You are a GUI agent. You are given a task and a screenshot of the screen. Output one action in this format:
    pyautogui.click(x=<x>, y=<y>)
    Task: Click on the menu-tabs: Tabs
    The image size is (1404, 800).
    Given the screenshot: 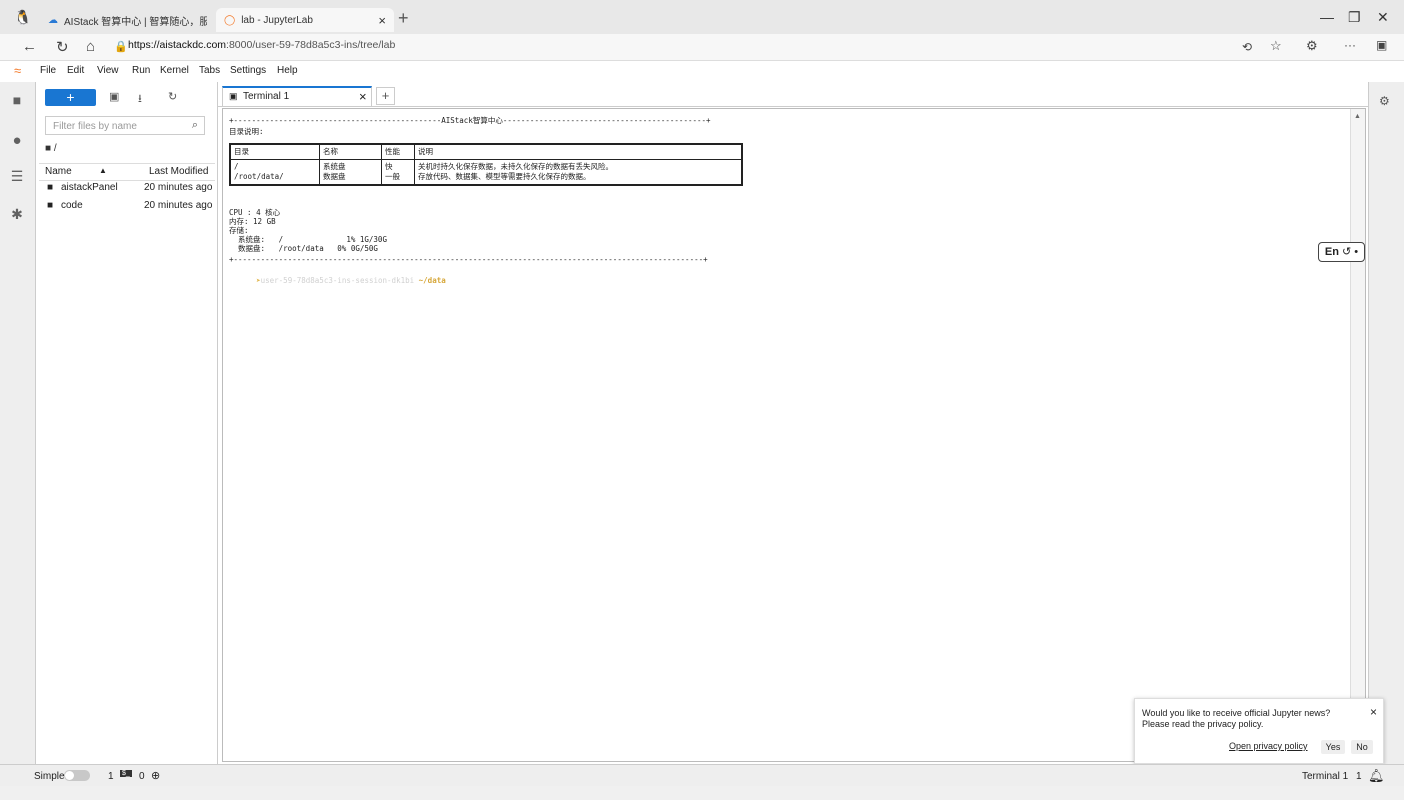 What is the action you would take?
    pyautogui.click(x=209, y=70)
    